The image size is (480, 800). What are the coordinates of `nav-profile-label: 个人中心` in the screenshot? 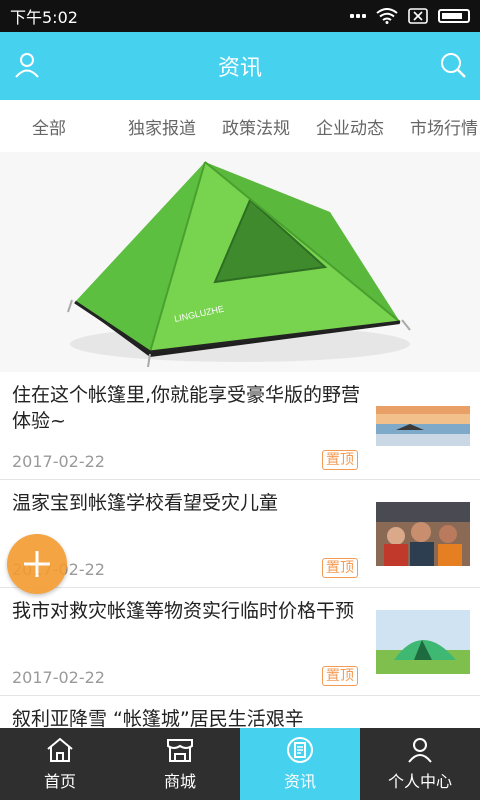 It's located at (419, 781).